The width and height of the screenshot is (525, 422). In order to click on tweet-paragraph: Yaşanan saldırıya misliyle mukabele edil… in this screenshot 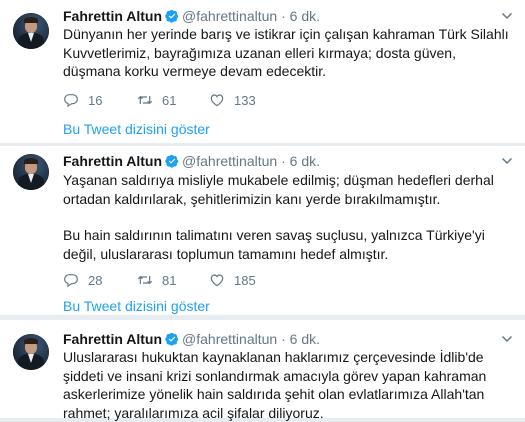, I will do `click(278, 189)`.